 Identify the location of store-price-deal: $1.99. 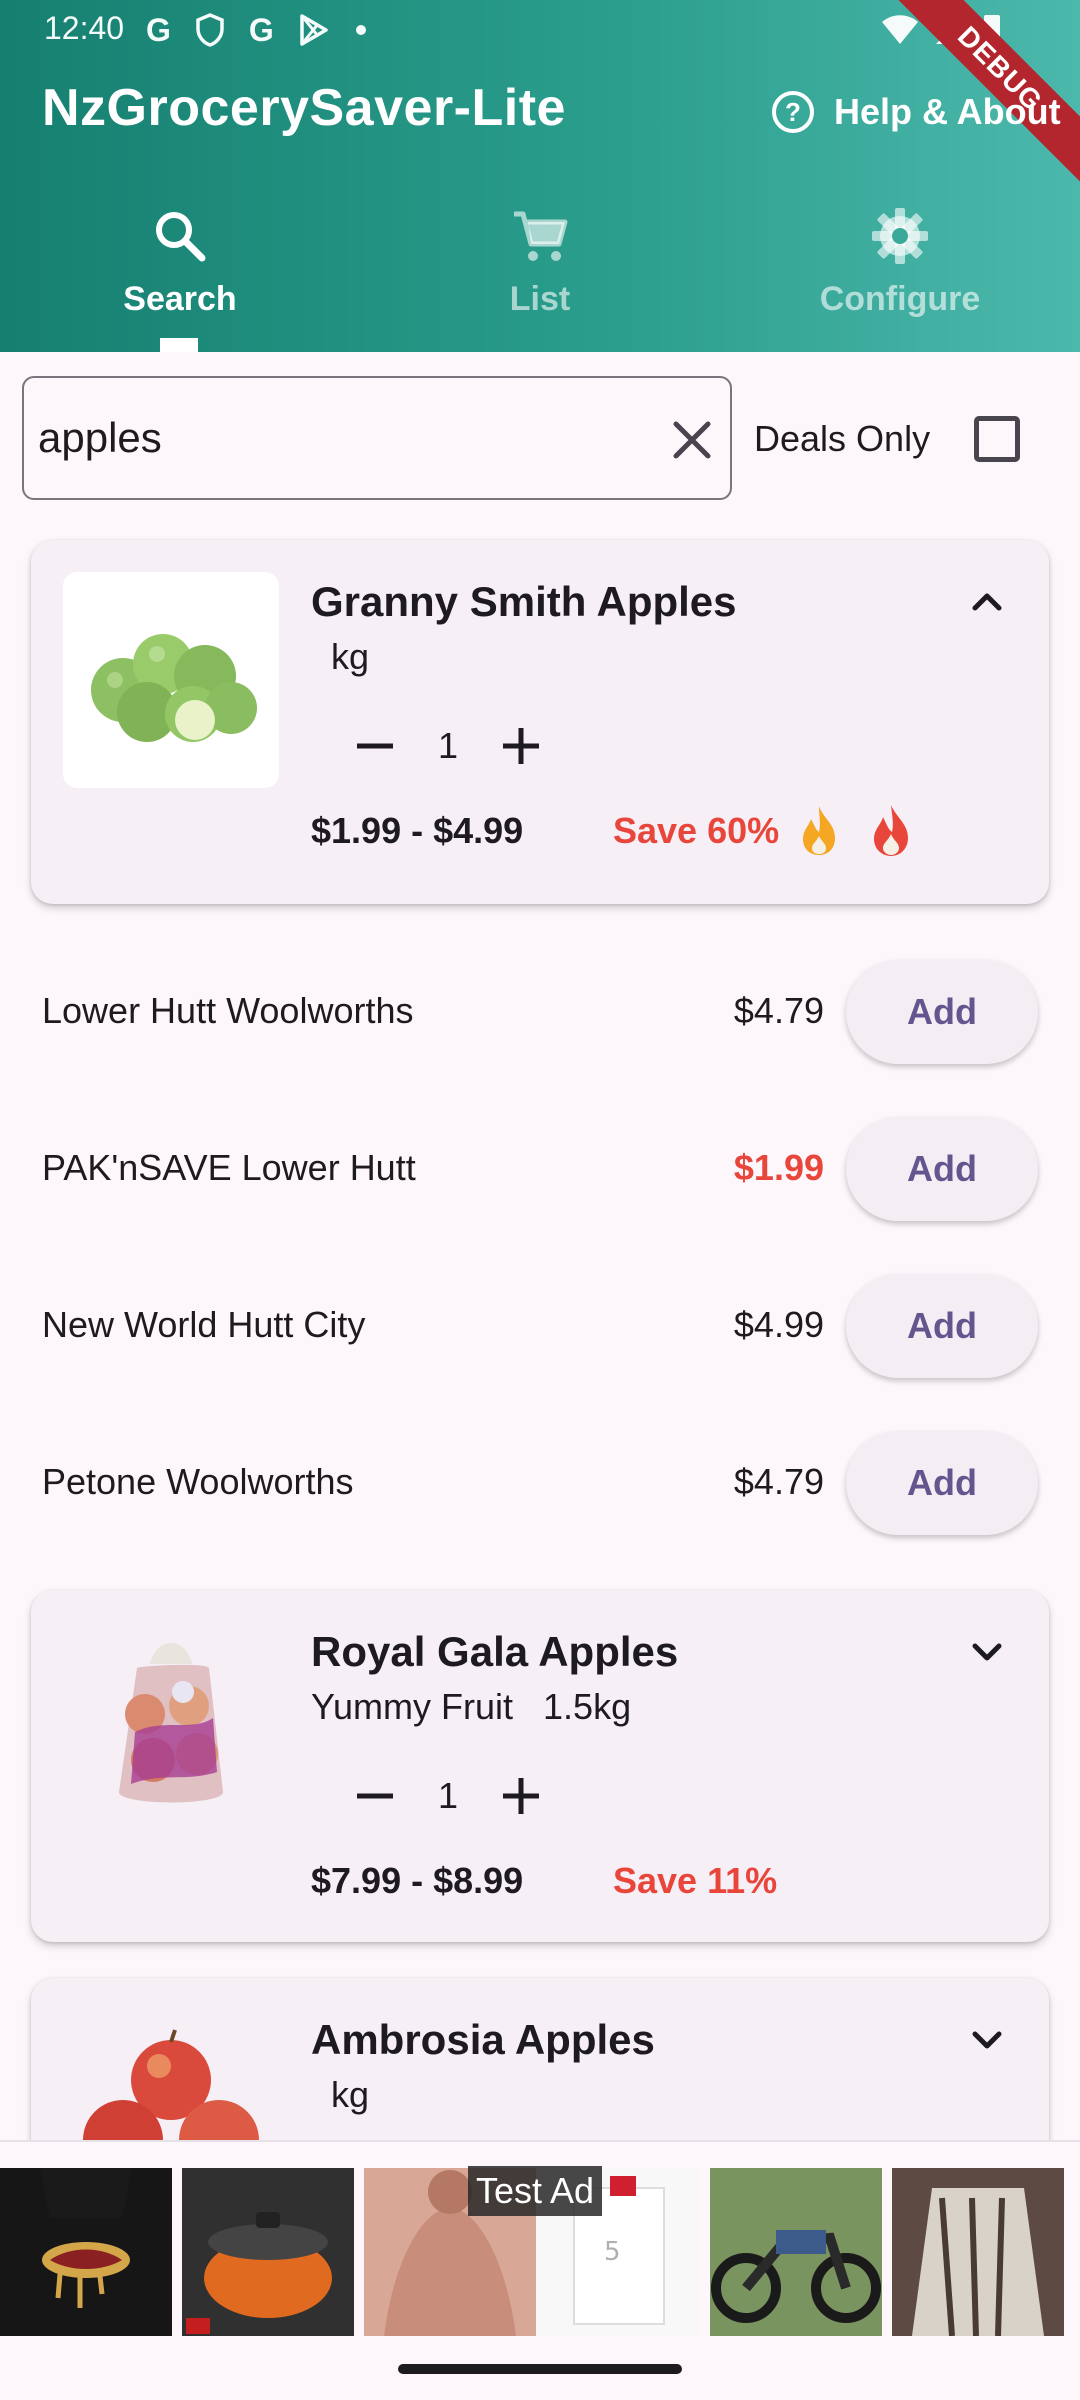
(778, 1167).